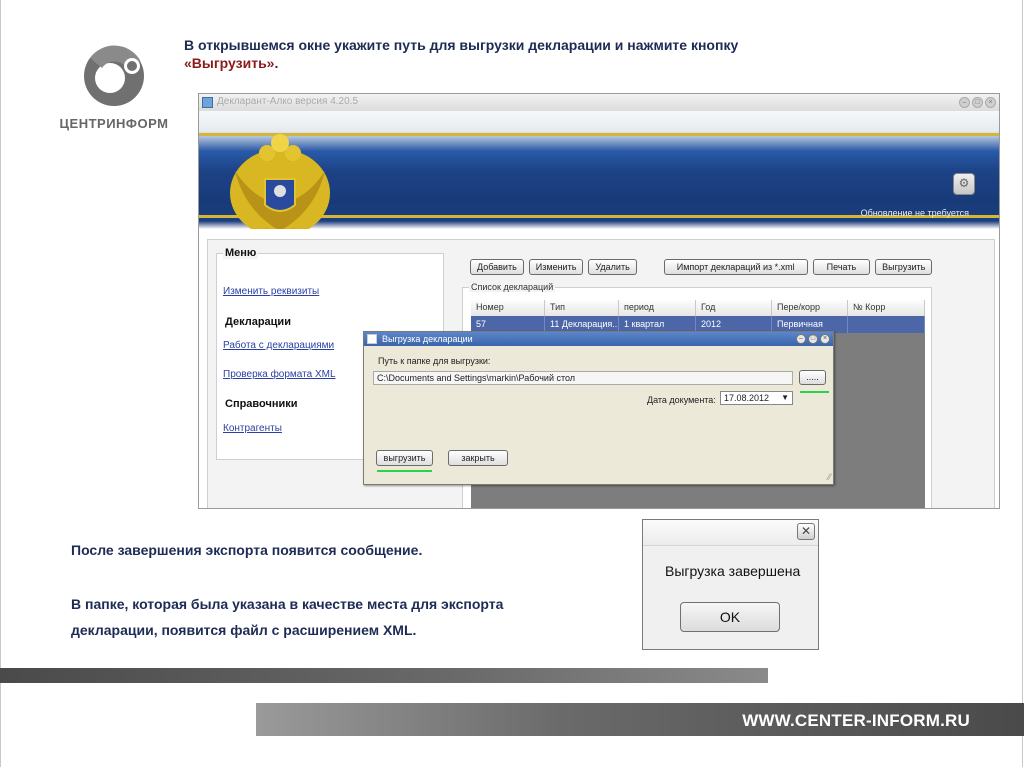  Describe the element at coordinates (556, 267) in the screenshot. I see `edit-button: Изменить` at that location.